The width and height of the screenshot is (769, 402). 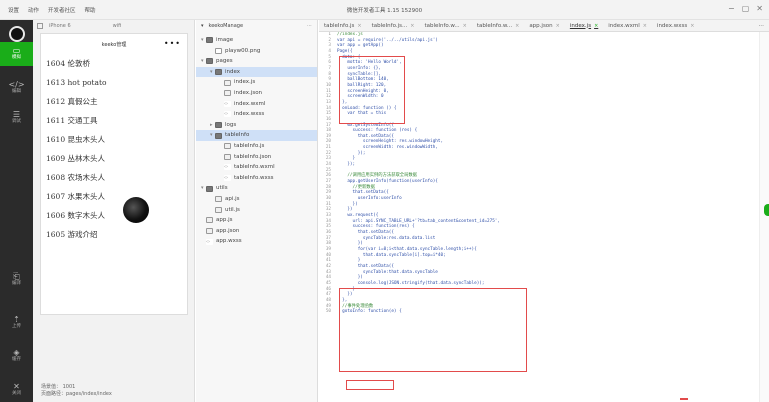 What do you see at coordinates (40, 26) in the screenshot?
I see `device-checkbox` at bounding box center [40, 26].